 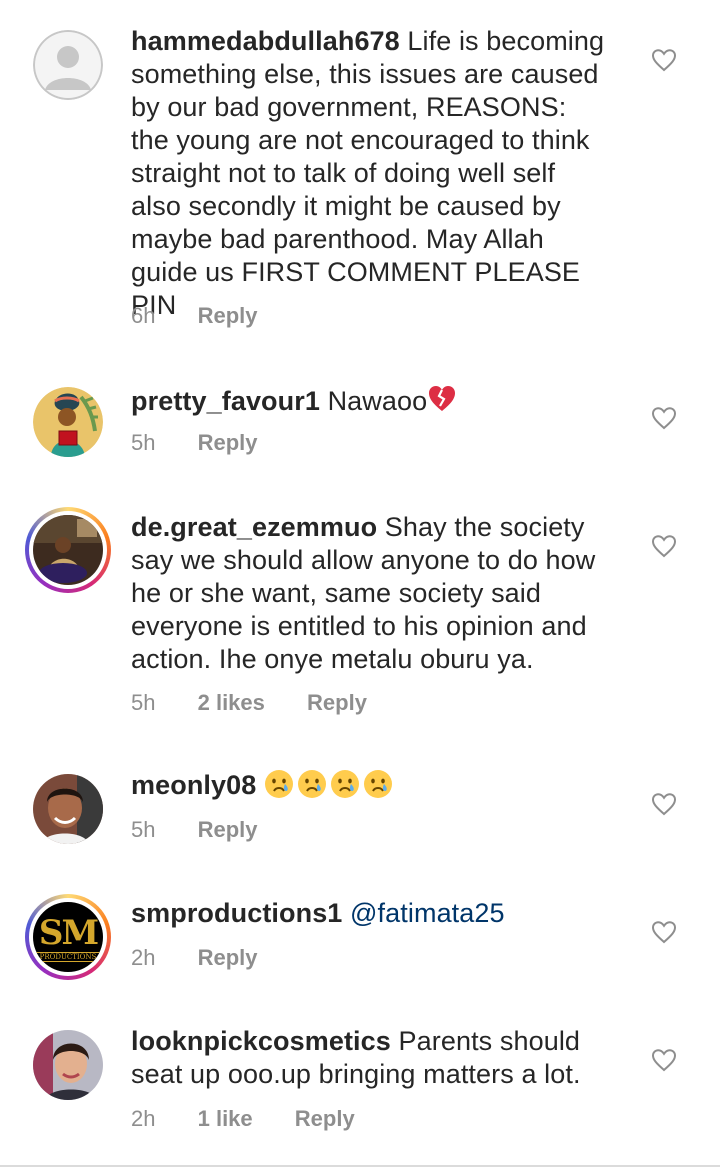 I want to click on comment-text: smproductions1 @fatimata25, so click(x=381, y=913).